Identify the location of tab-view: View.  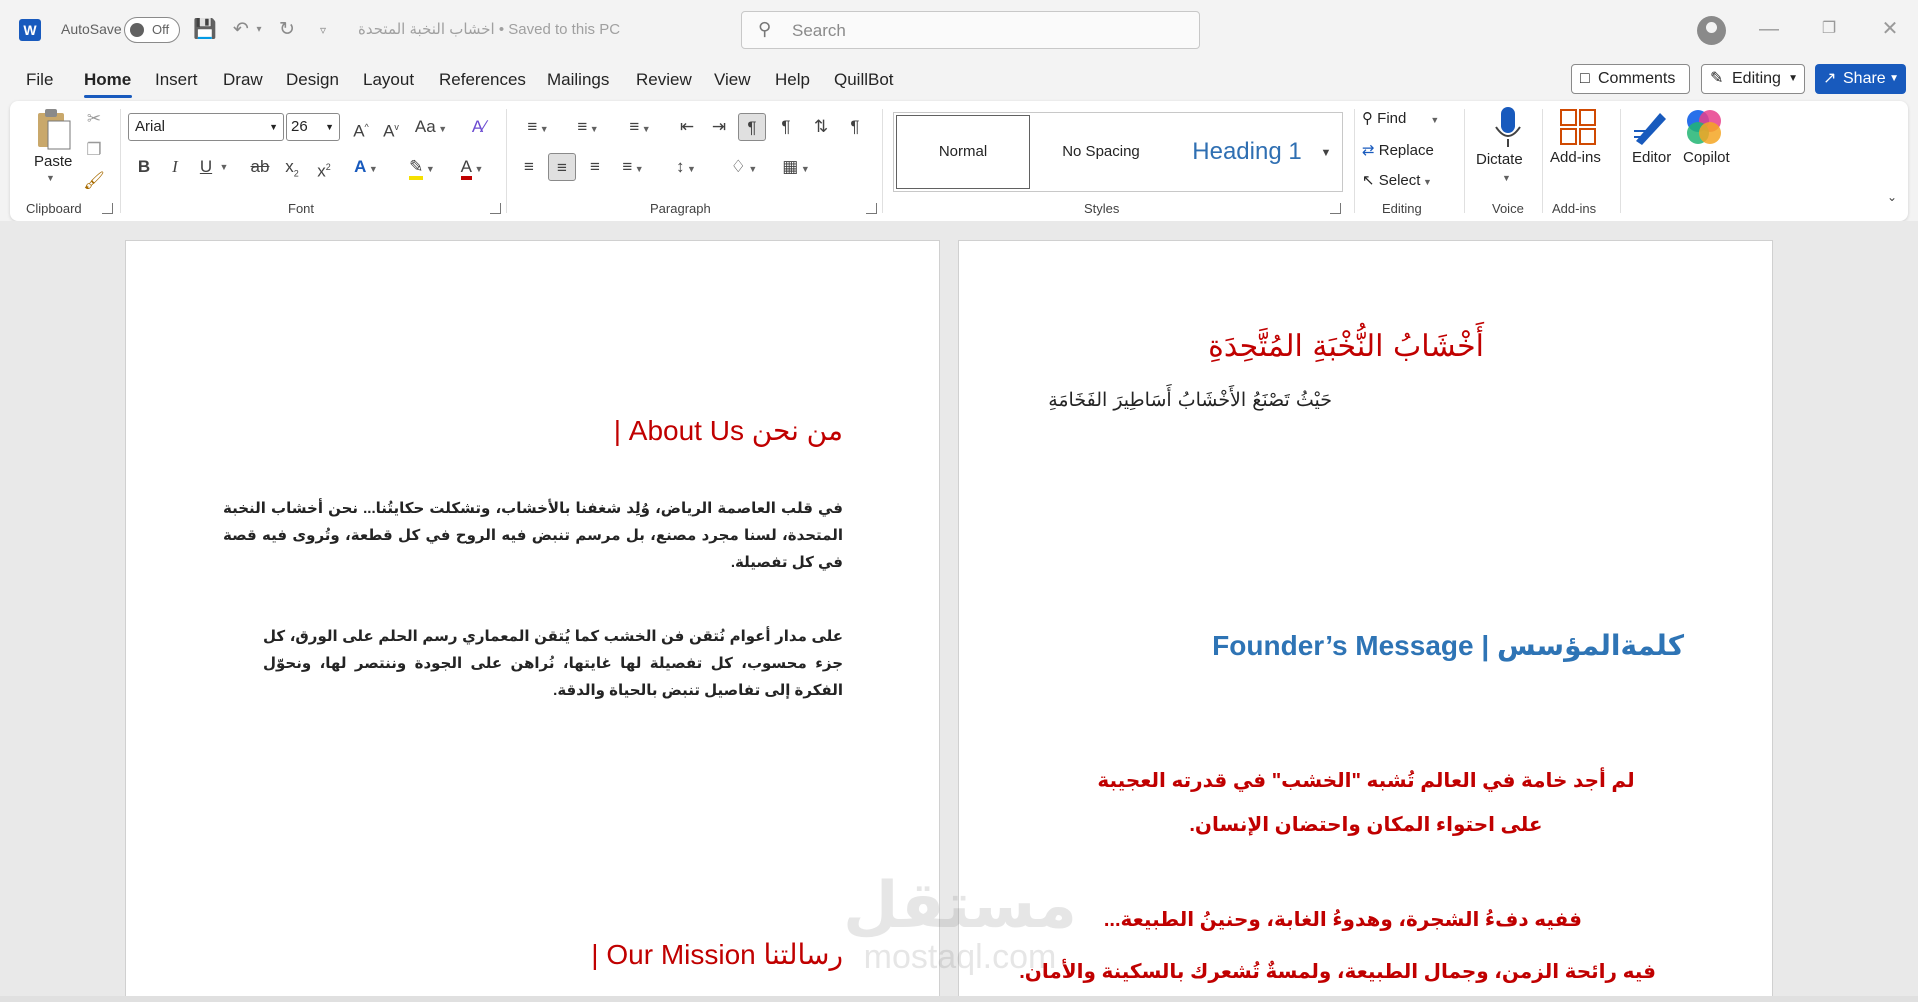
(732, 80).